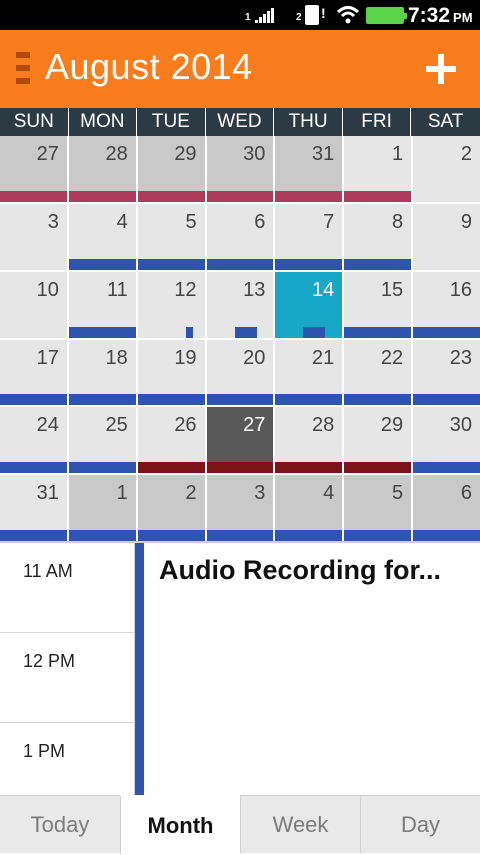 The image size is (480, 855). I want to click on sim2-label: 2, so click(299, 17).